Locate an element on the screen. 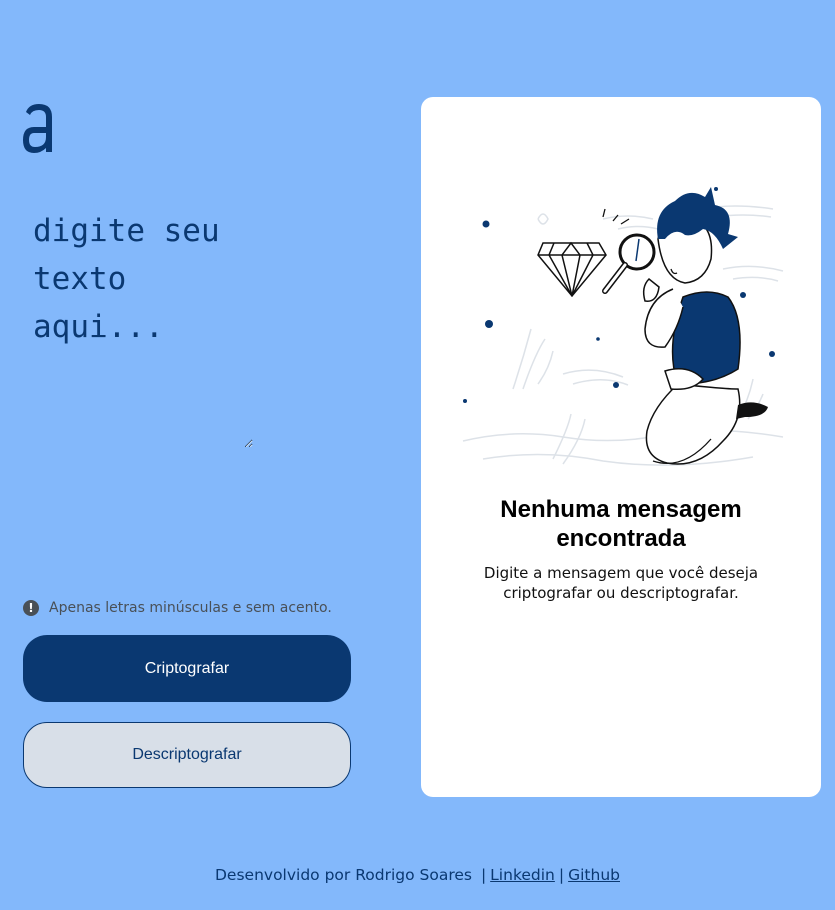 The image size is (835, 910). alura-logo-icon is located at coordinates (38, 128).